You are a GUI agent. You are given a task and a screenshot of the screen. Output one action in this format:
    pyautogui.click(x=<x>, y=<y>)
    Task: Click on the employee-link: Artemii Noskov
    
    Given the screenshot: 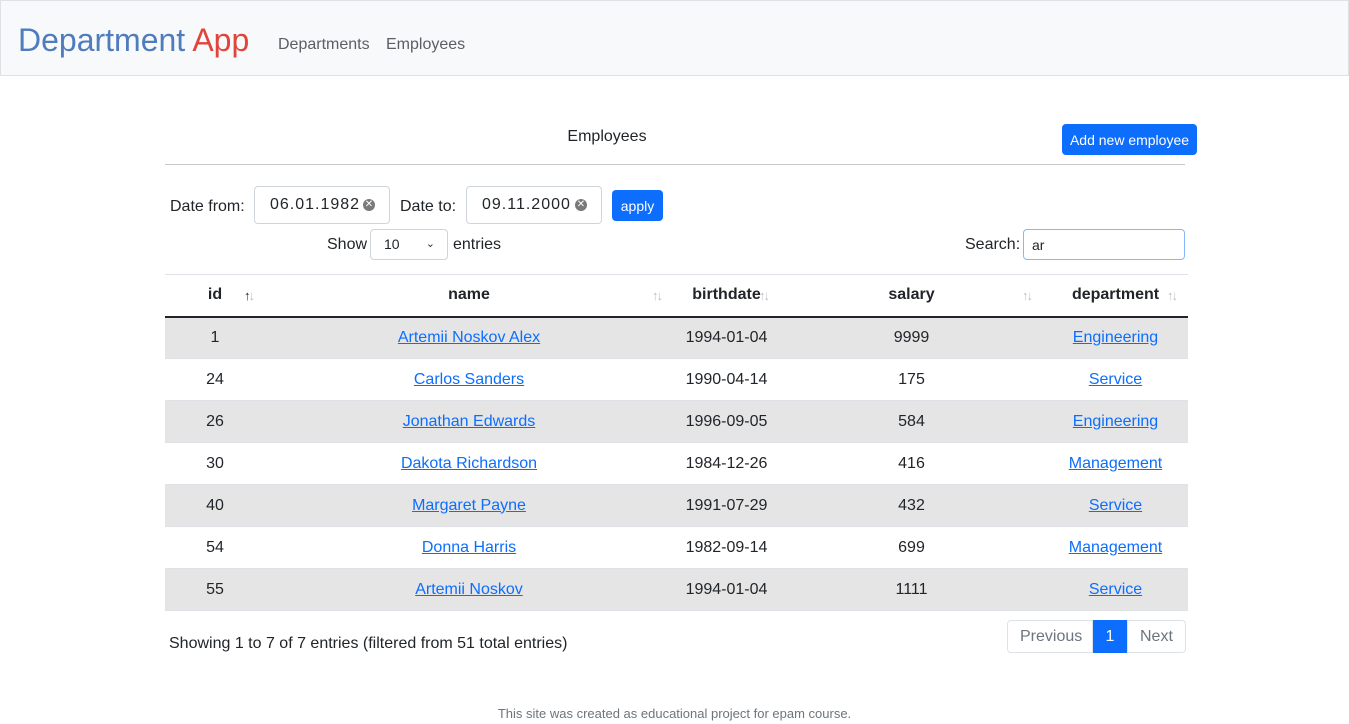 What is the action you would take?
    pyautogui.click(x=469, y=589)
    